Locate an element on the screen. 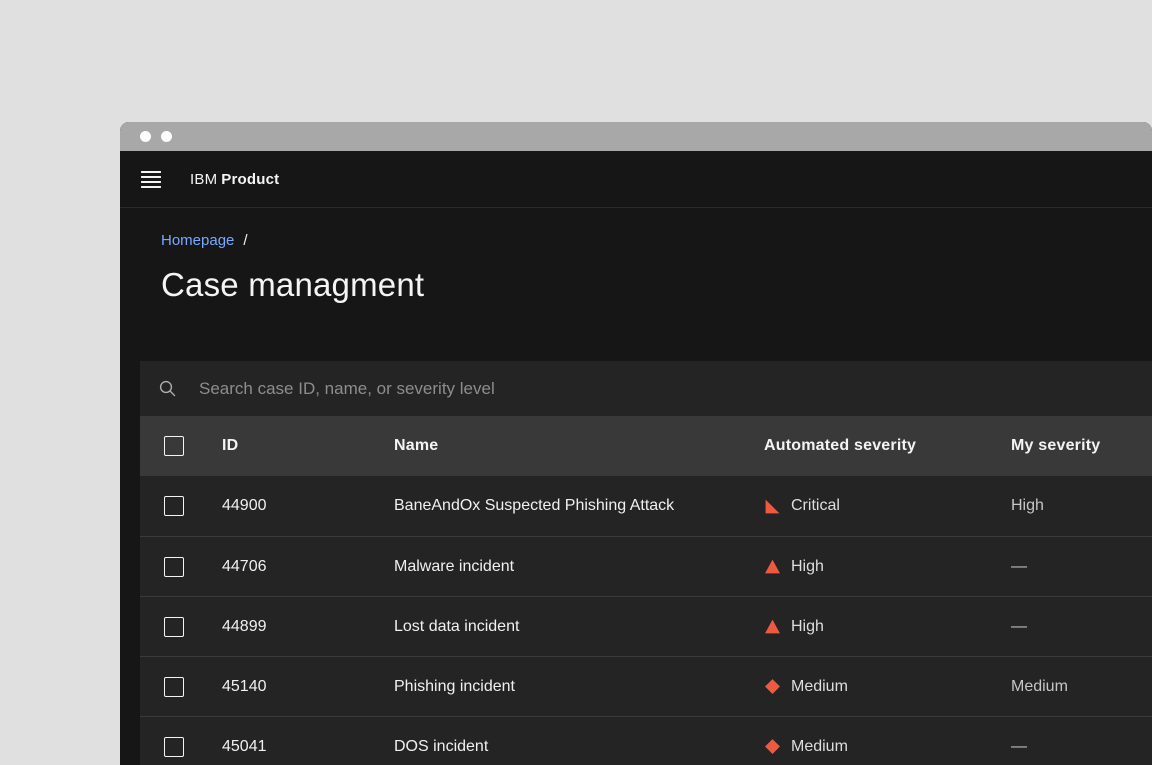  column-header-my-severity: My severity is located at coordinates (1081, 446).